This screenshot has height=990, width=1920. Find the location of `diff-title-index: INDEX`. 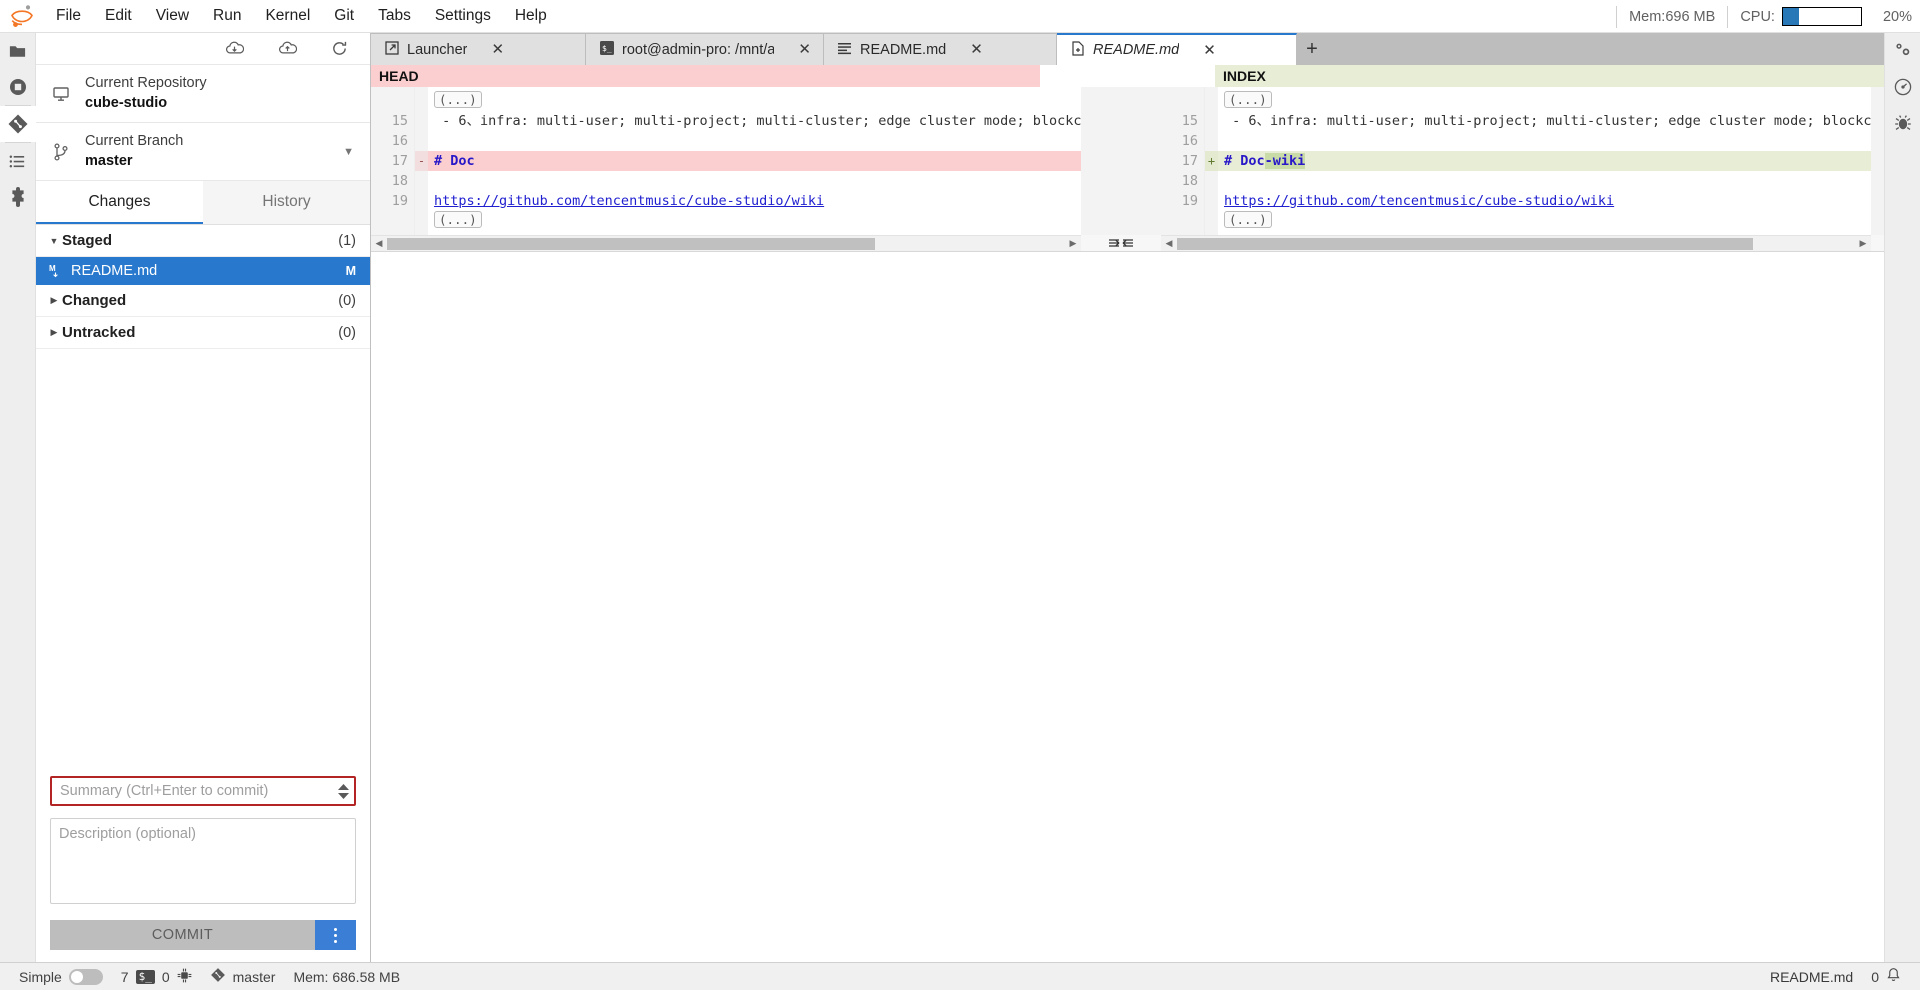

diff-title-index: INDEX is located at coordinates (1549, 76).